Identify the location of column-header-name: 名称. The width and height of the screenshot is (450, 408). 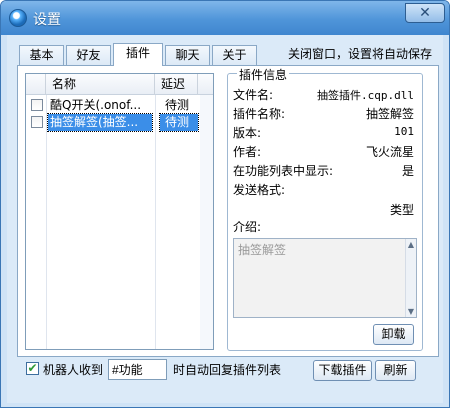
(100, 84).